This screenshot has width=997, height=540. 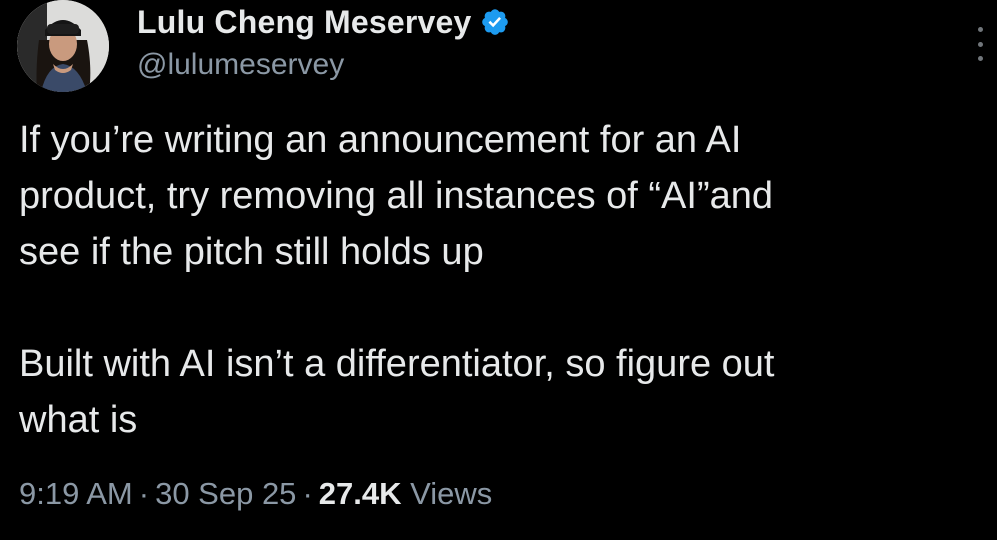 What do you see at coordinates (517, 22) in the screenshot?
I see `name-row: Lulu Cheng Meservey` at bounding box center [517, 22].